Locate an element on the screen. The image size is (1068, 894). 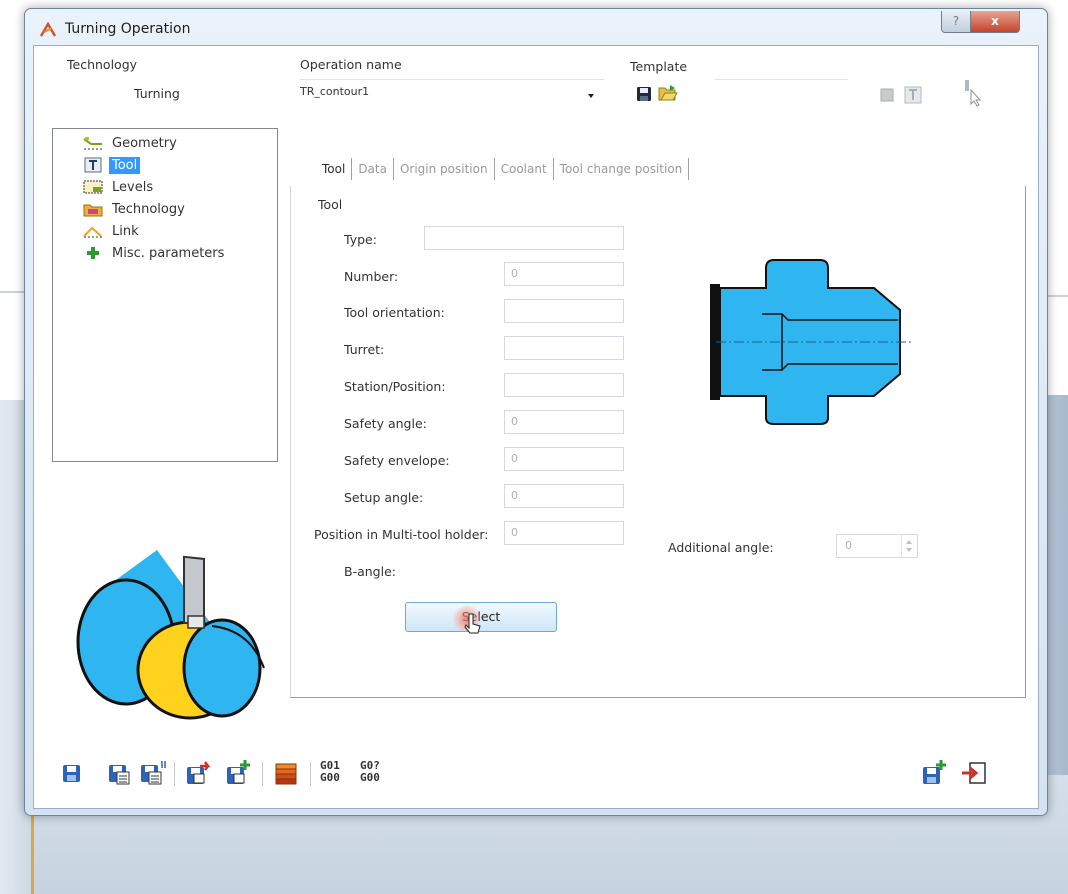
turning-preview-image is located at coordinates (170, 635).